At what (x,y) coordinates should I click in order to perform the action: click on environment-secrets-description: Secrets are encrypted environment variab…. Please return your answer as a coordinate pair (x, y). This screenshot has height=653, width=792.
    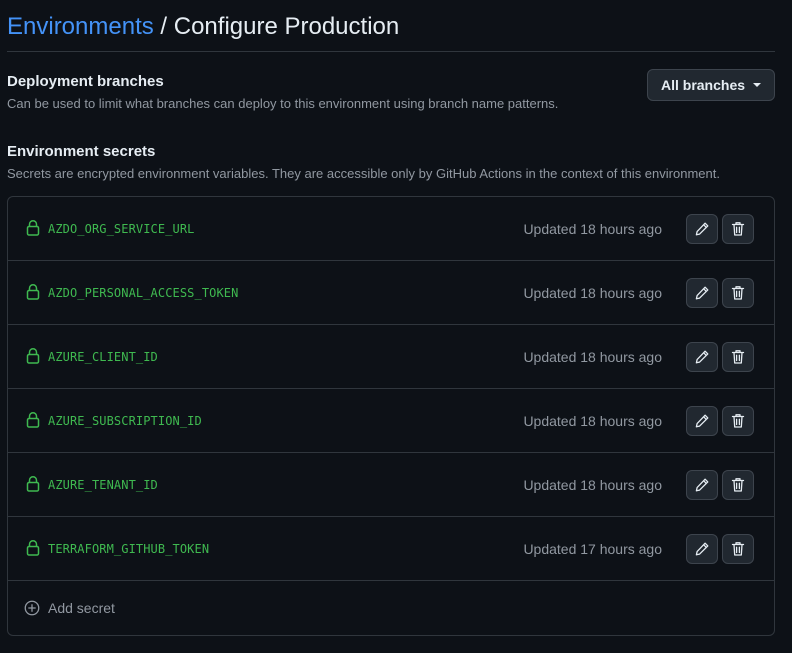
    Looking at the image, I should click on (363, 173).